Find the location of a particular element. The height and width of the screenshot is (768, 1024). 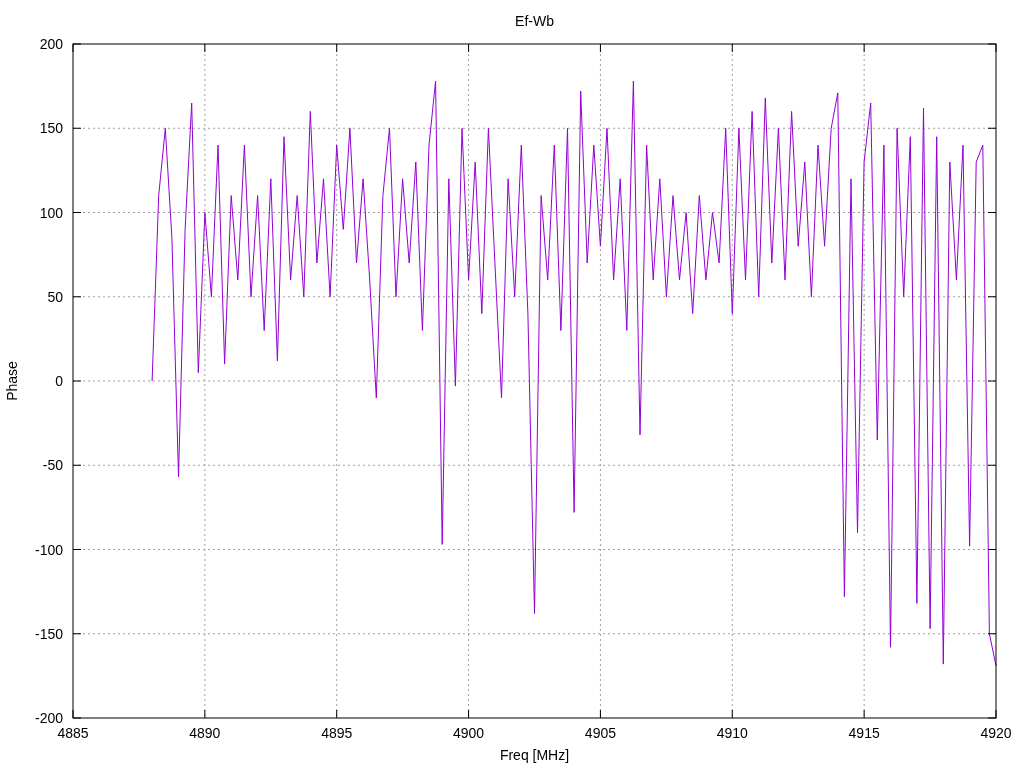

y-axis-label: Phase is located at coordinates (12, 381).